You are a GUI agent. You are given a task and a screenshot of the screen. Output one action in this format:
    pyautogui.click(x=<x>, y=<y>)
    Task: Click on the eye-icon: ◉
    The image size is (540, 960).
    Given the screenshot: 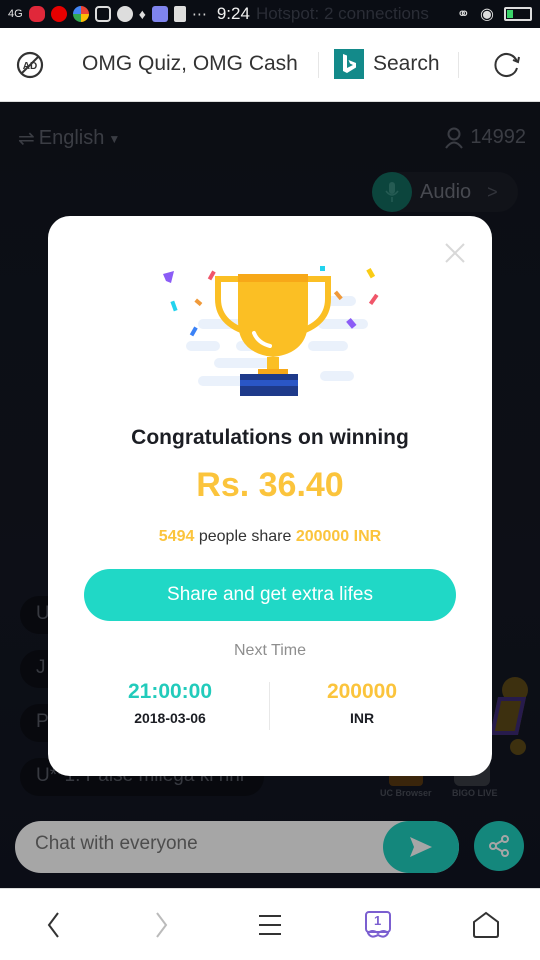 What is the action you would take?
    pyautogui.click(x=487, y=14)
    